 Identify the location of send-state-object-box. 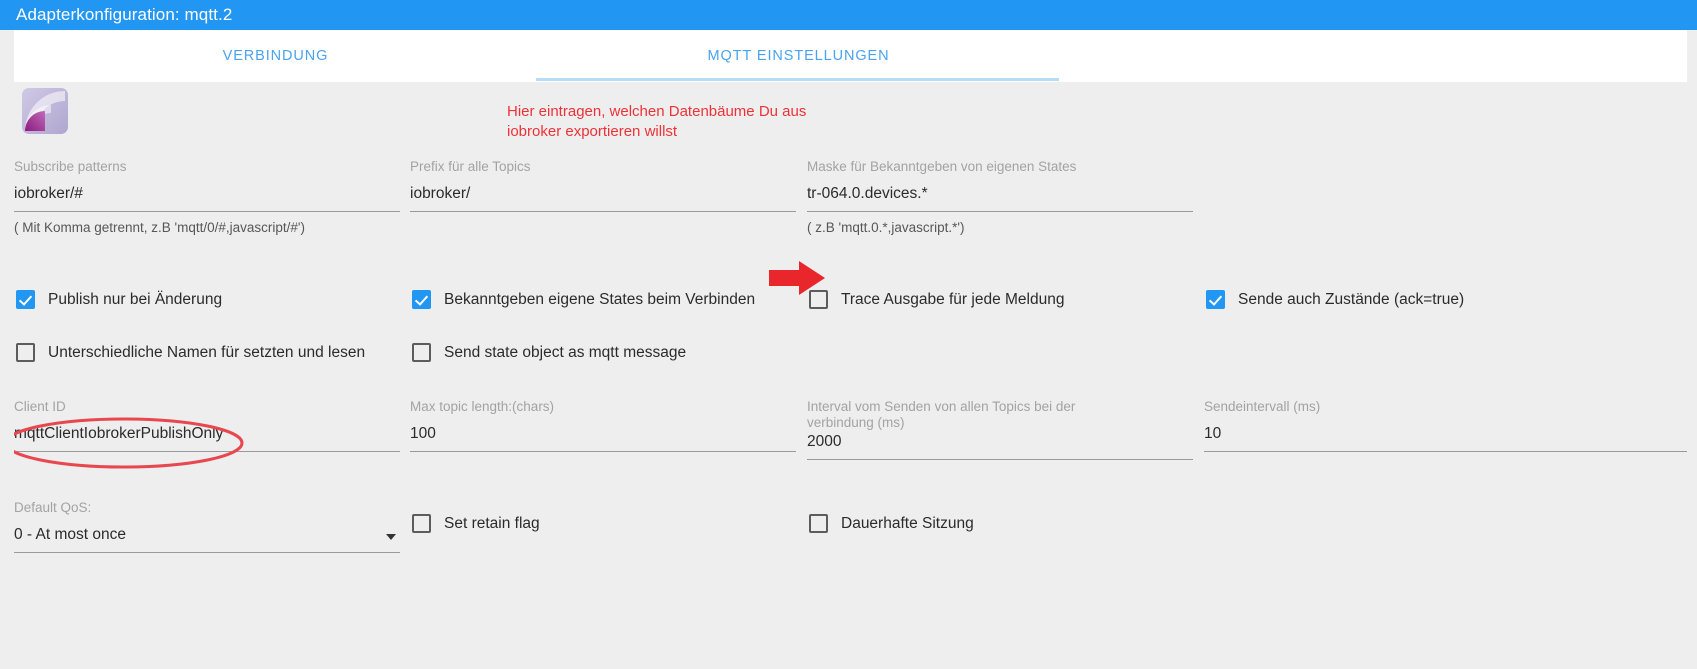
(421, 352).